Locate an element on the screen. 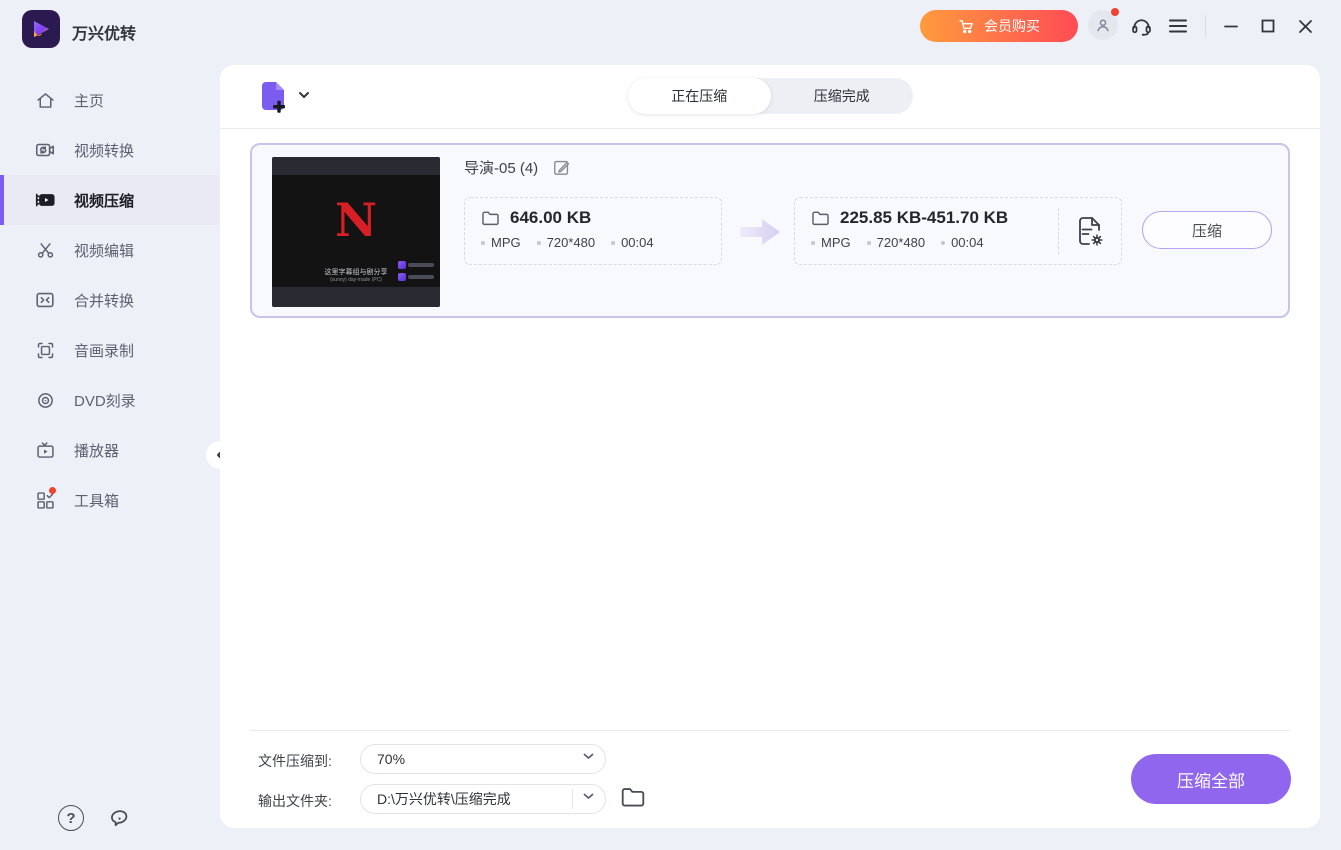 The width and height of the screenshot is (1341, 850). file-name: 导演-05 (4) is located at coordinates (501, 168).